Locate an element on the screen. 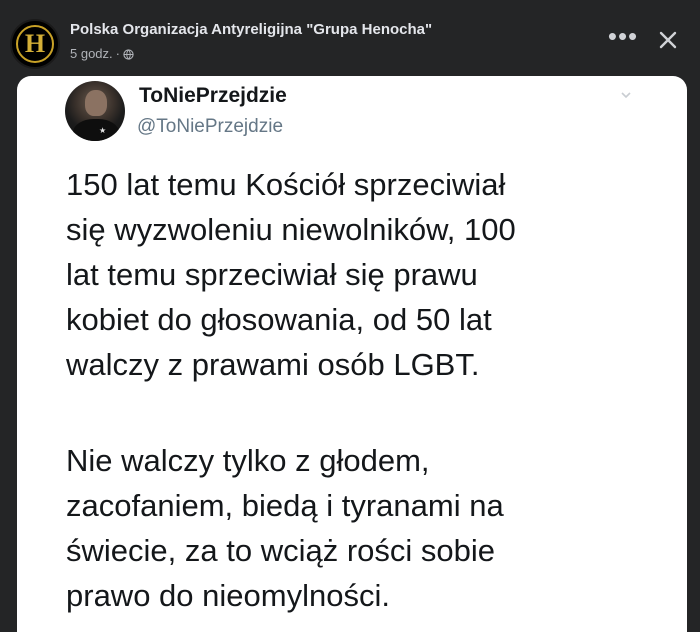  more-options-button: ••• is located at coordinates (623, 39).